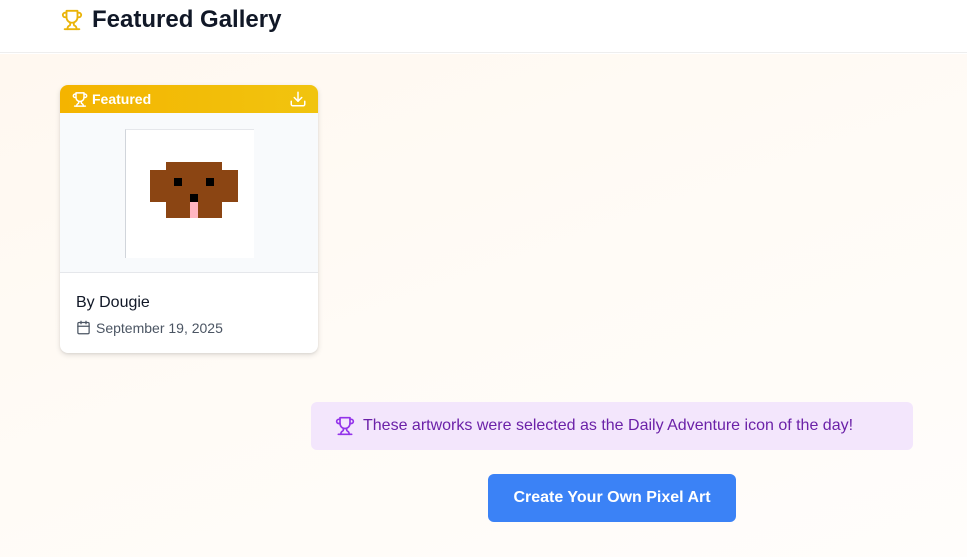 This screenshot has width=967, height=557. Describe the element at coordinates (187, 19) in the screenshot. I see `page-title: Featured Gallery` at that location.